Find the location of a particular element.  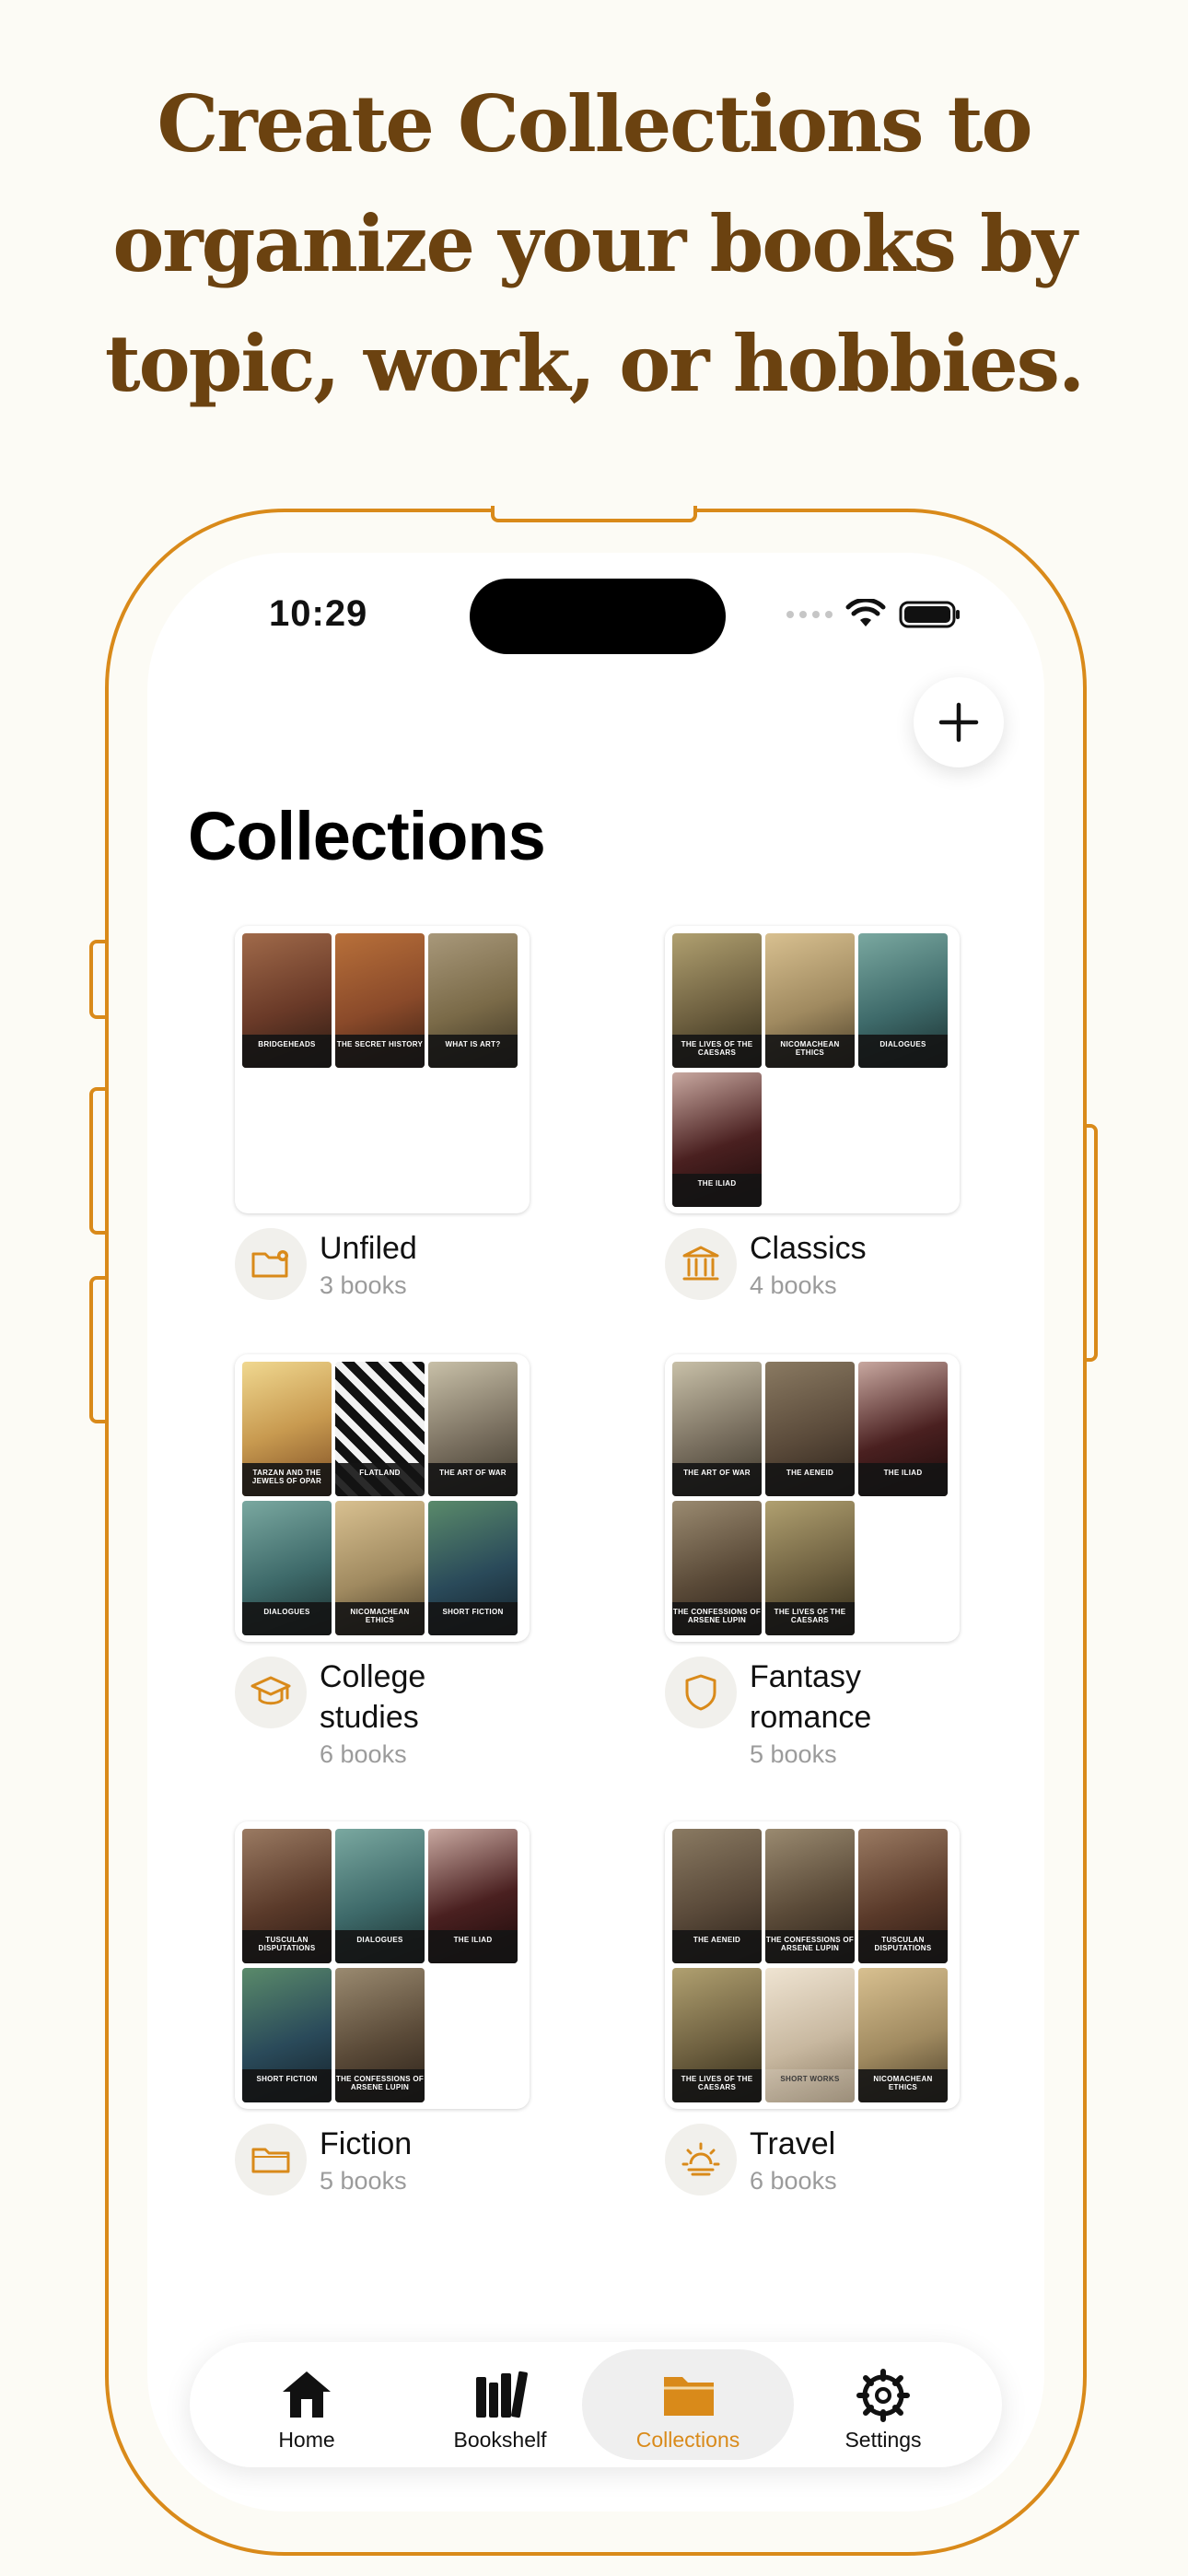

plus-icon is located at coordinates (958, 722).